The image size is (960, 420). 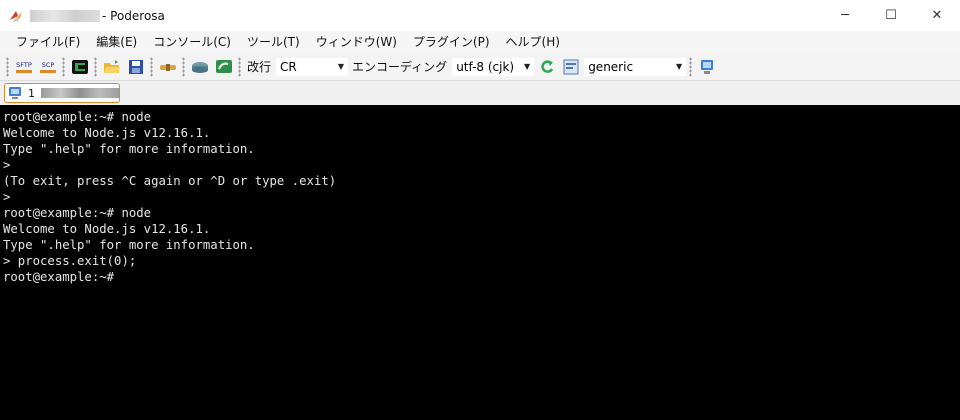 I want to click on menu-console: コンソール(C), so click(x=192, y=42).